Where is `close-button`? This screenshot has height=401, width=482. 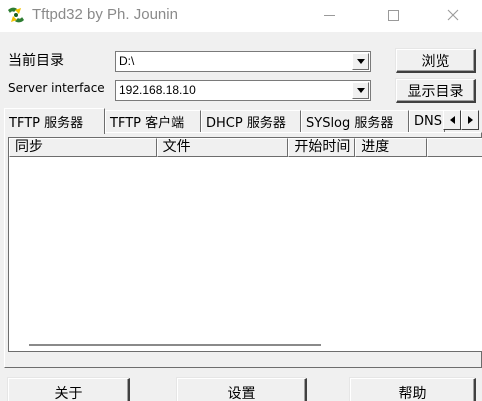 close-button is located at coordinates (453, 15).